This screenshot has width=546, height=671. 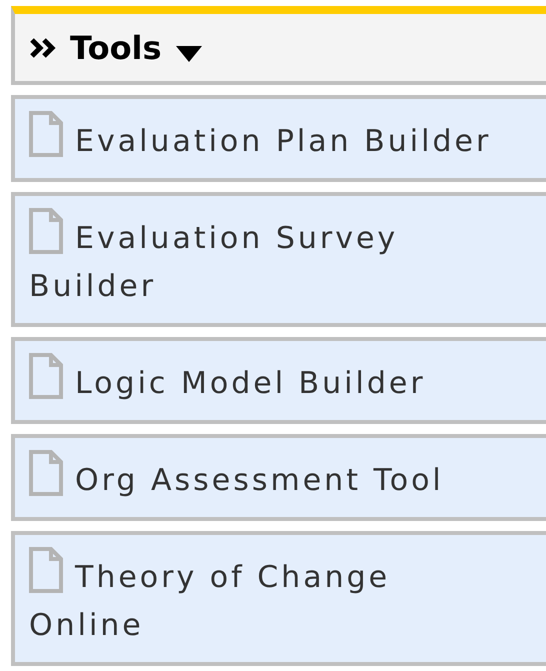 What do you see at coordinates (278, 477) in the screenshot?
I see `tool-link: Org Assessment Tool` at bounding box center [278, 477].